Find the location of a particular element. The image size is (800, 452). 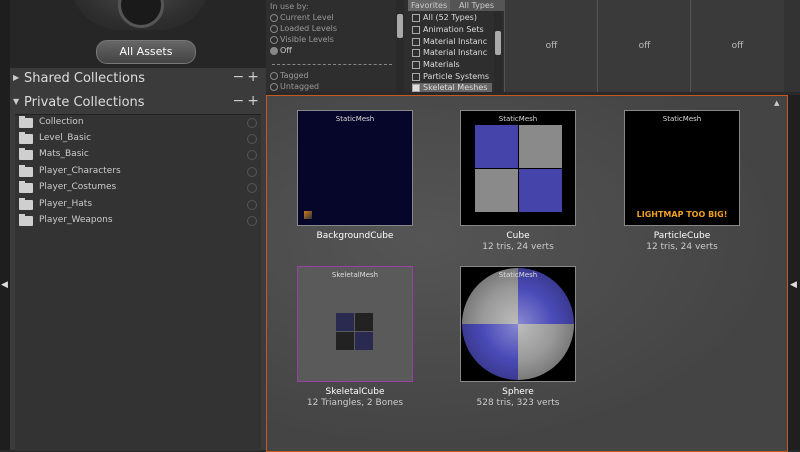

all-assets-button: All Assets is located at coordinates (146, 52).